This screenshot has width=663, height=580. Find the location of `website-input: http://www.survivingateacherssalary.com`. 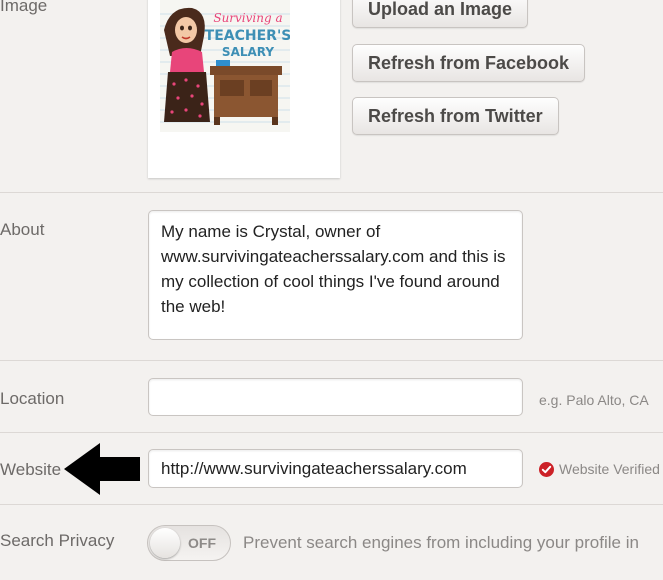

website-input: http://www.survivingateacherssalary.com is located at coordinates (335, 468).